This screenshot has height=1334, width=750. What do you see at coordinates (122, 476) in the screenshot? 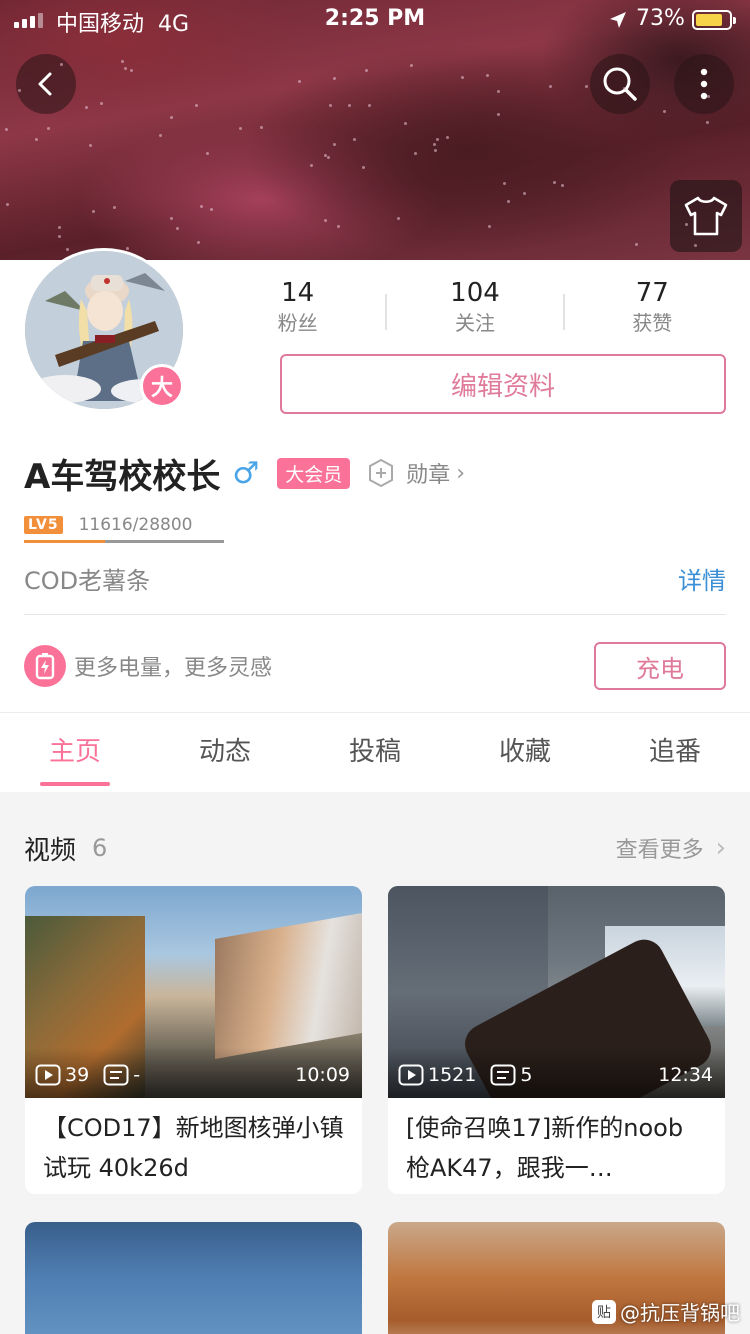
I see `username: A车驾校校长` at bounding box center [122, 476].